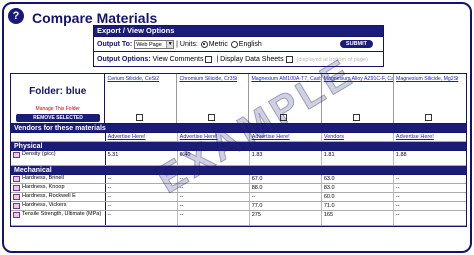  I want to click on property-name: Hardness, Rockwell E, so click(49, 196).